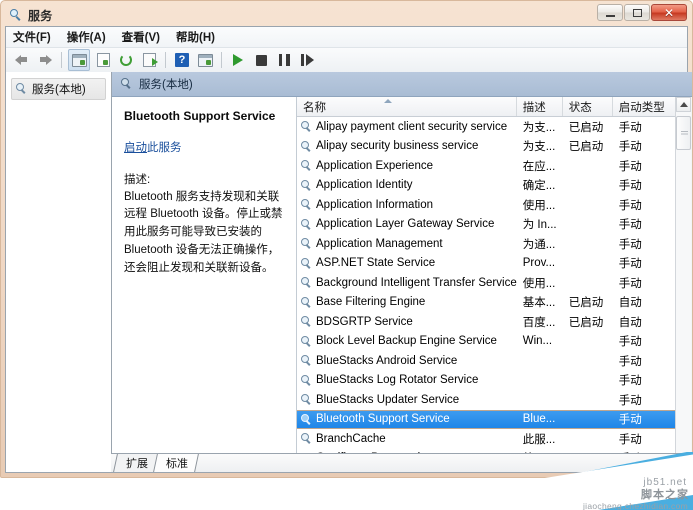  I want to click on forward-button, so click(45, 60).